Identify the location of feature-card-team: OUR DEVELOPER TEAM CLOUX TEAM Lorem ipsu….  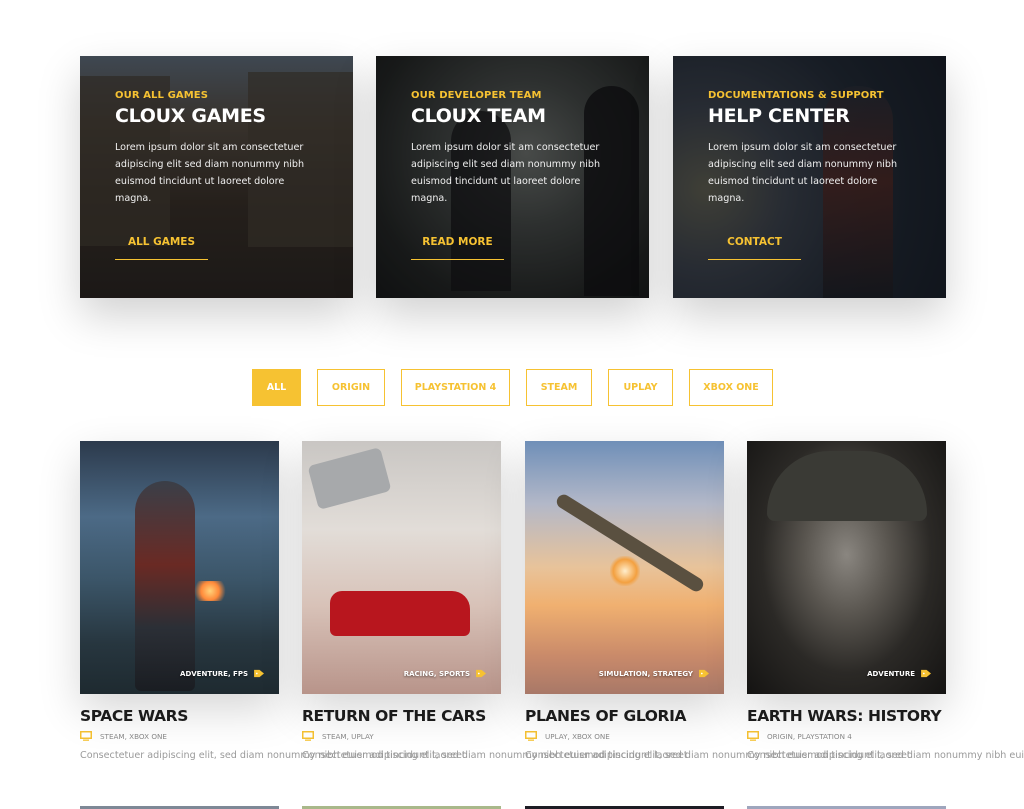
(512, 177).